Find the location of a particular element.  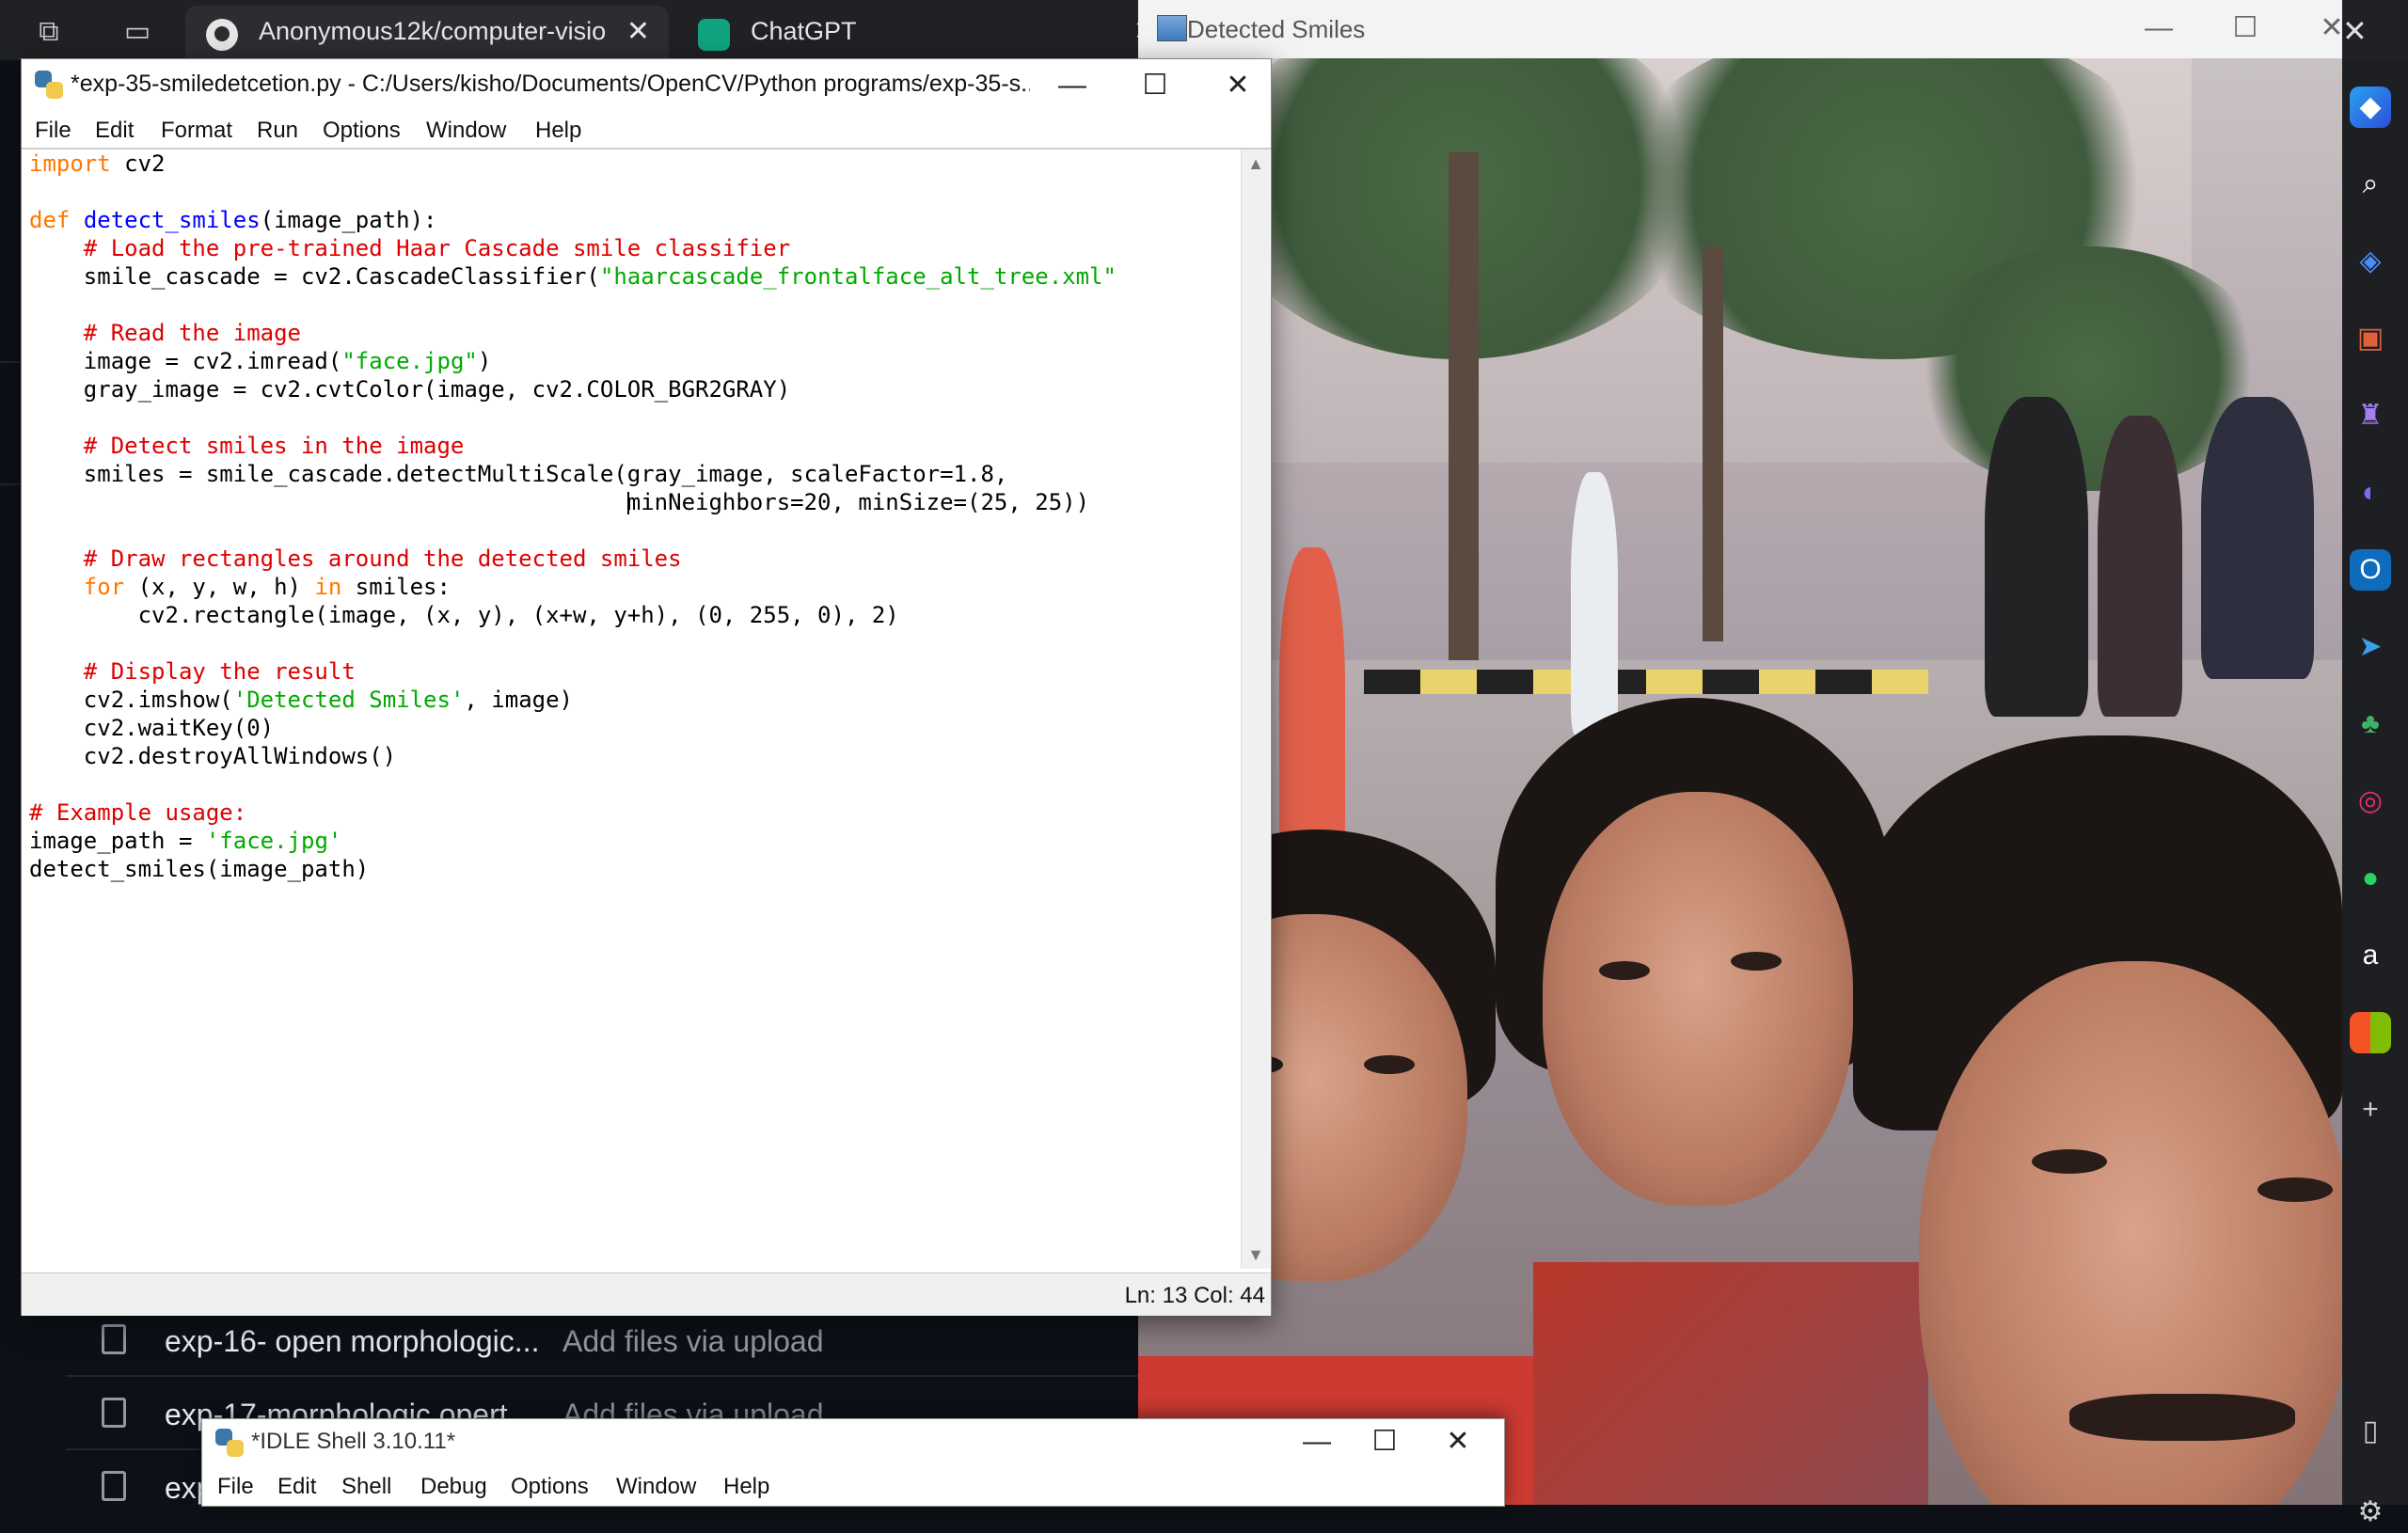

scroll-down-arrow-icon: ▼ is located at coordinates (1256, 1255).